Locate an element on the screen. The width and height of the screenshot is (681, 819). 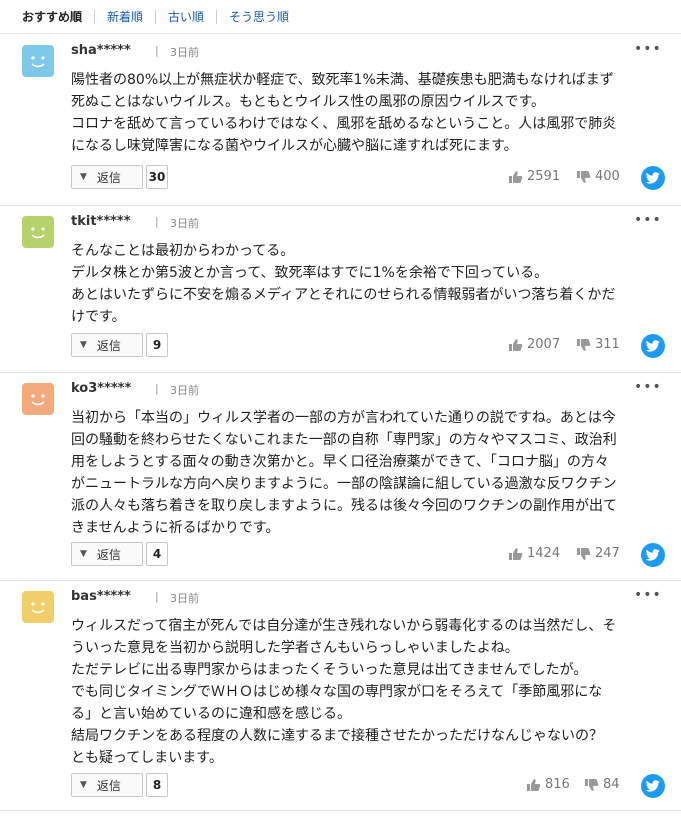
like-count: 816 is located at coordinates (557, 784).